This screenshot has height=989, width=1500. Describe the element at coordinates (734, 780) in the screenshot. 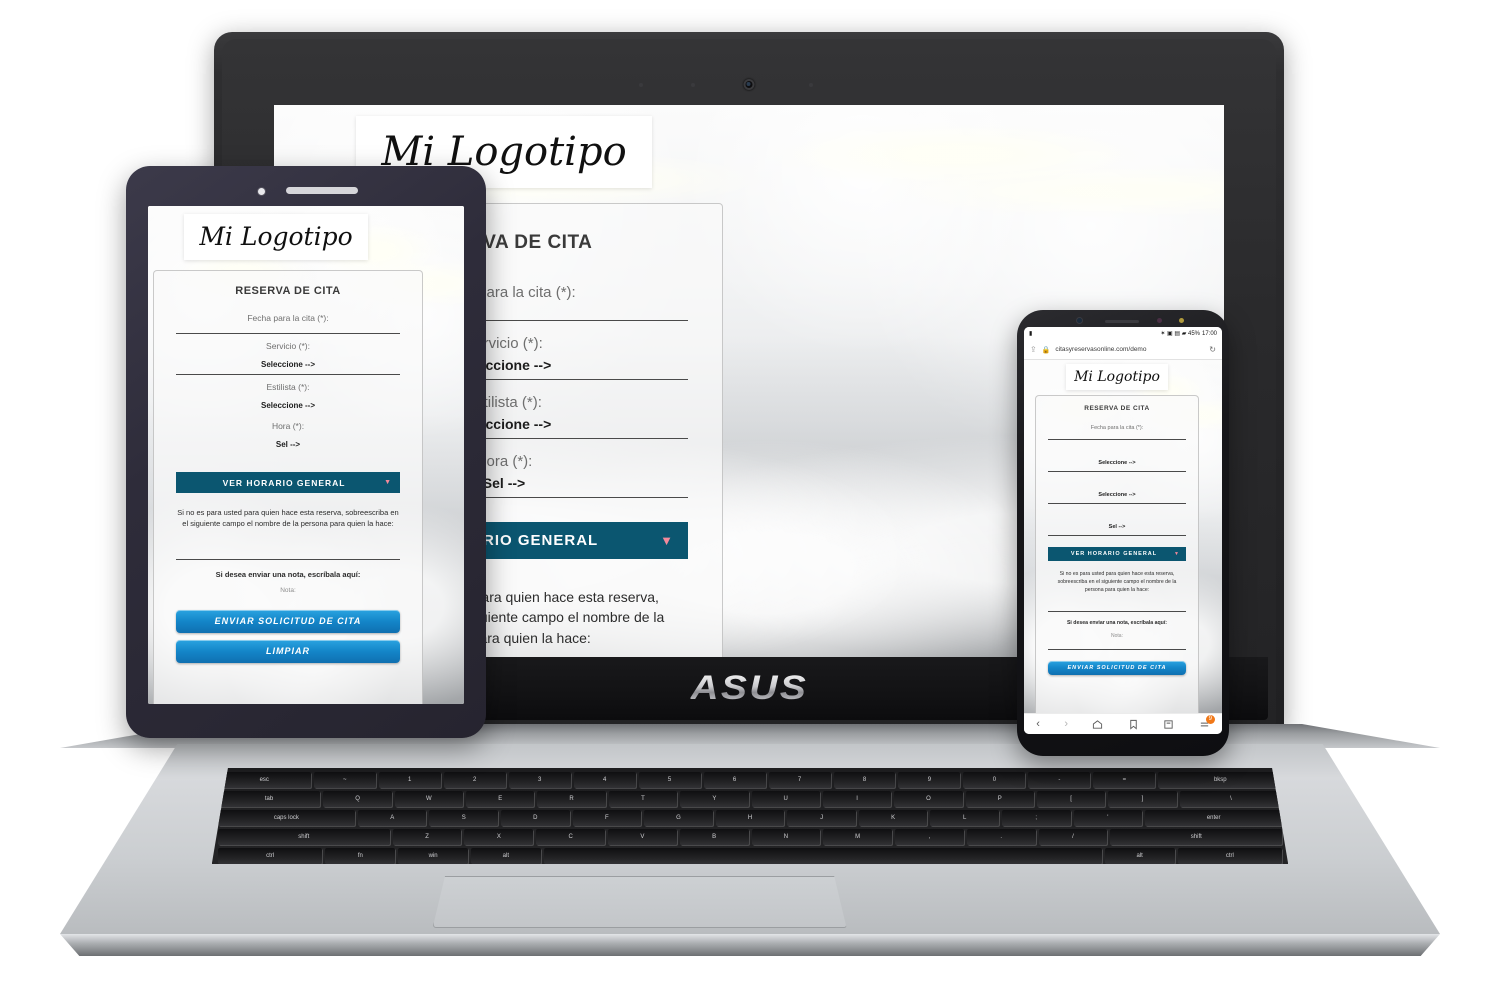

I see `key: 6` at that location.